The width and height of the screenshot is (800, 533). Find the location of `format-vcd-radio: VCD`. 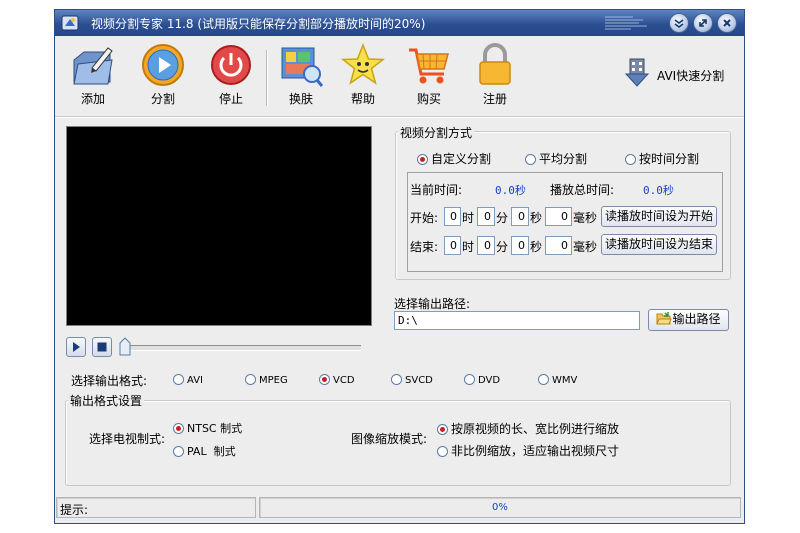

format-vcd-radio: VCD is located at coordinates (337, 379).